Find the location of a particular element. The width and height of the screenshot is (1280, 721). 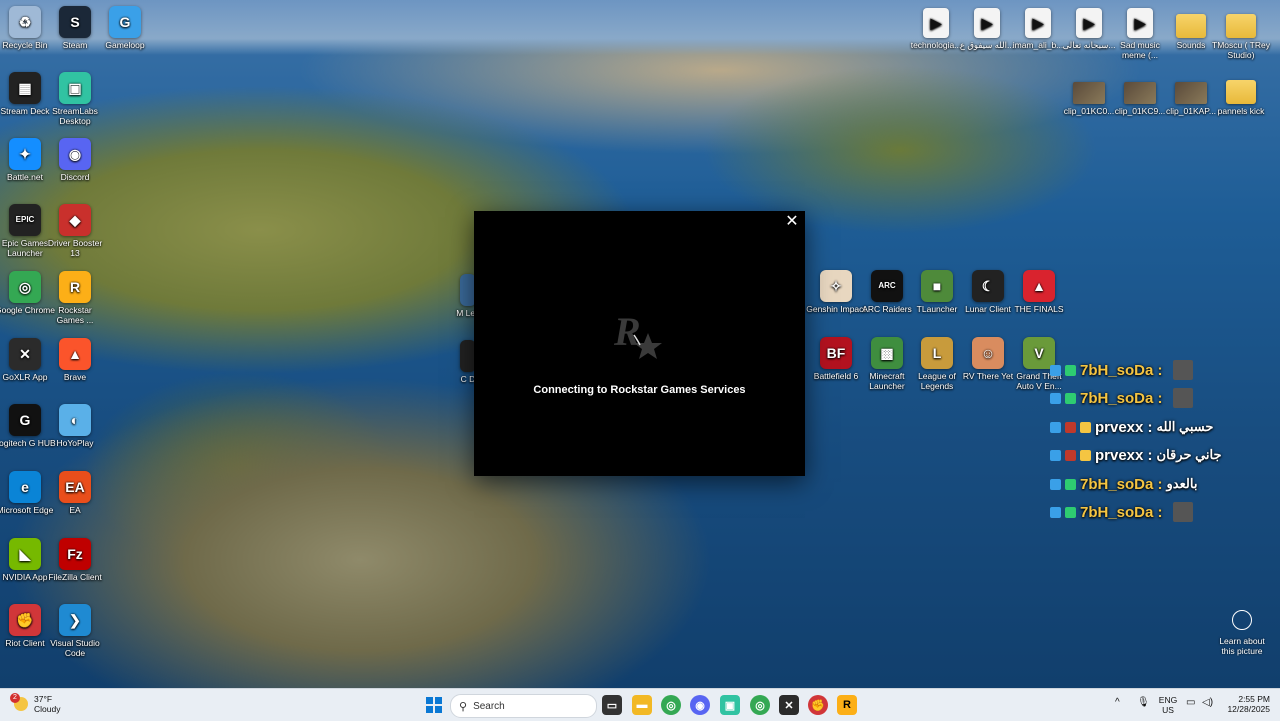

clock: 2:55 PM 12/28/2025 is located at coordinates (1246, 704).